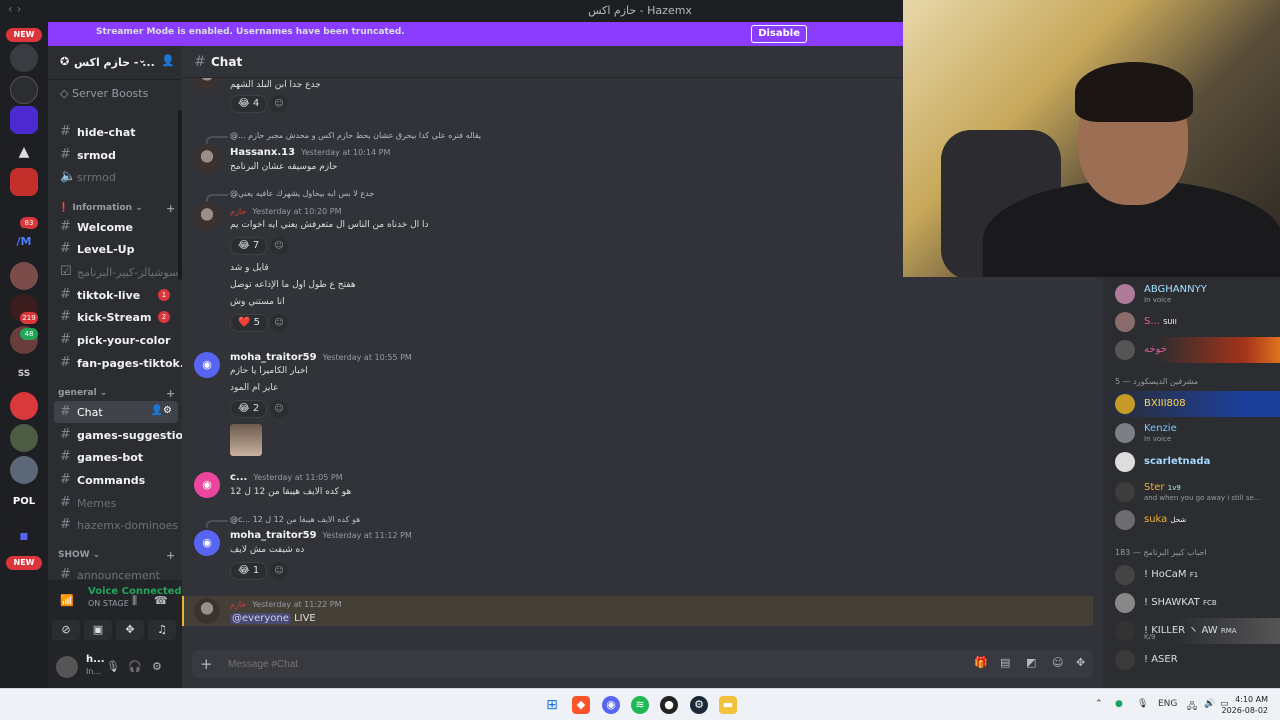 Image resolution: width=1280 pixels, height=720 pixels. I want to click on channel-dominoes: # hazemx-dominoes, so click(116, 525).